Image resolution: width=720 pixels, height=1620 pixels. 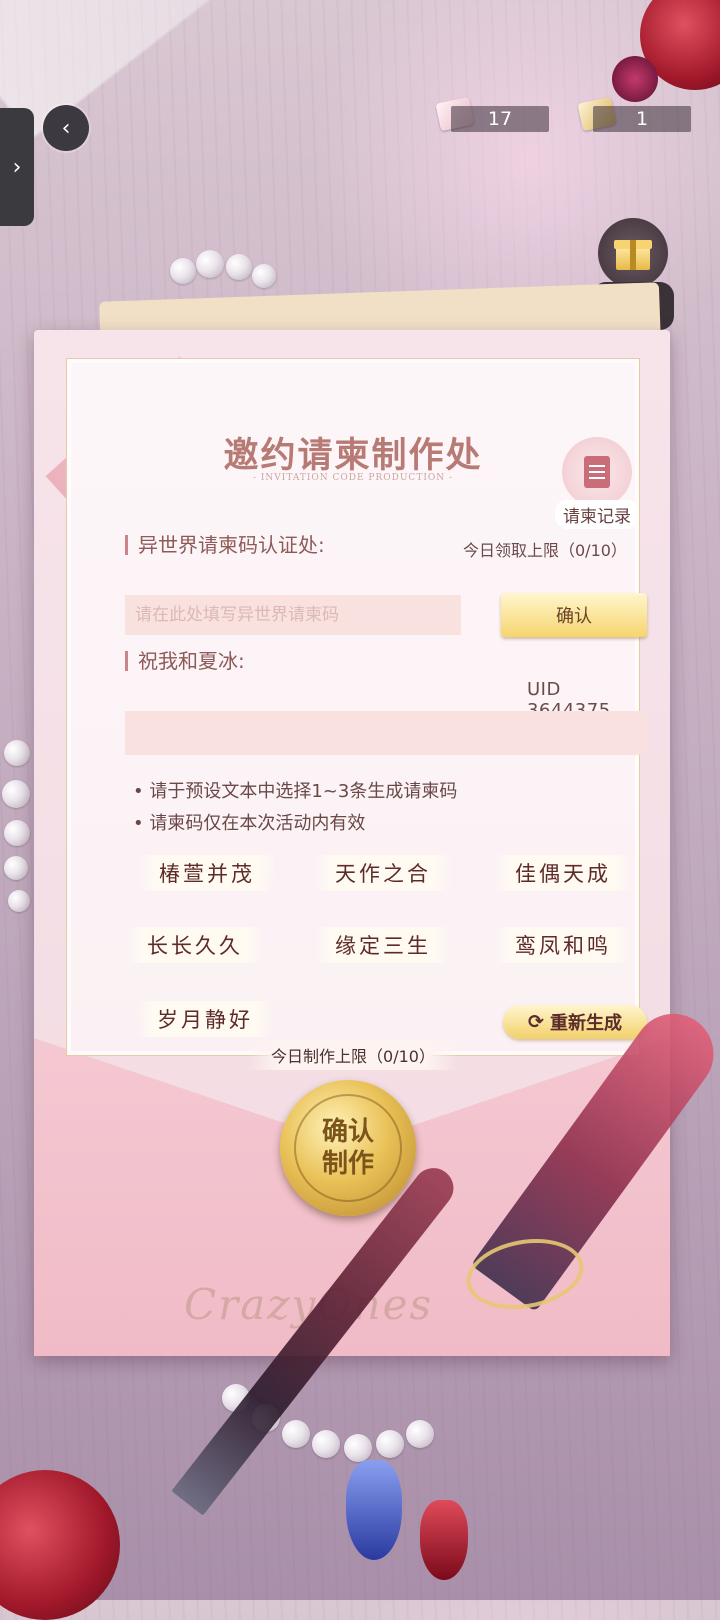 I want to click on gift-icon, so click(x=633, y=253).